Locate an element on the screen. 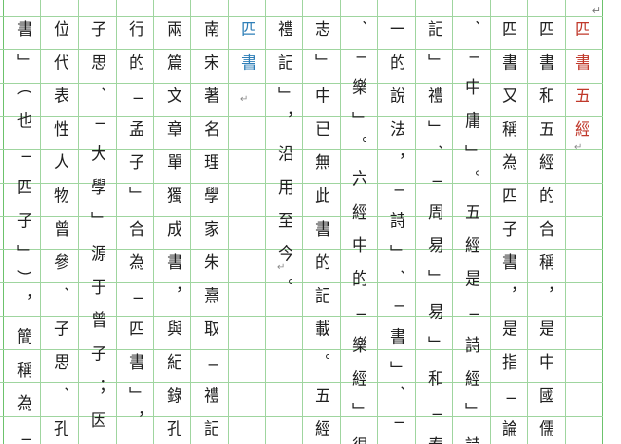 This screenshot has width=621, height=444. text-column: 四書和五經的合稱，是中國儒 is located at coordinates (544, 232).